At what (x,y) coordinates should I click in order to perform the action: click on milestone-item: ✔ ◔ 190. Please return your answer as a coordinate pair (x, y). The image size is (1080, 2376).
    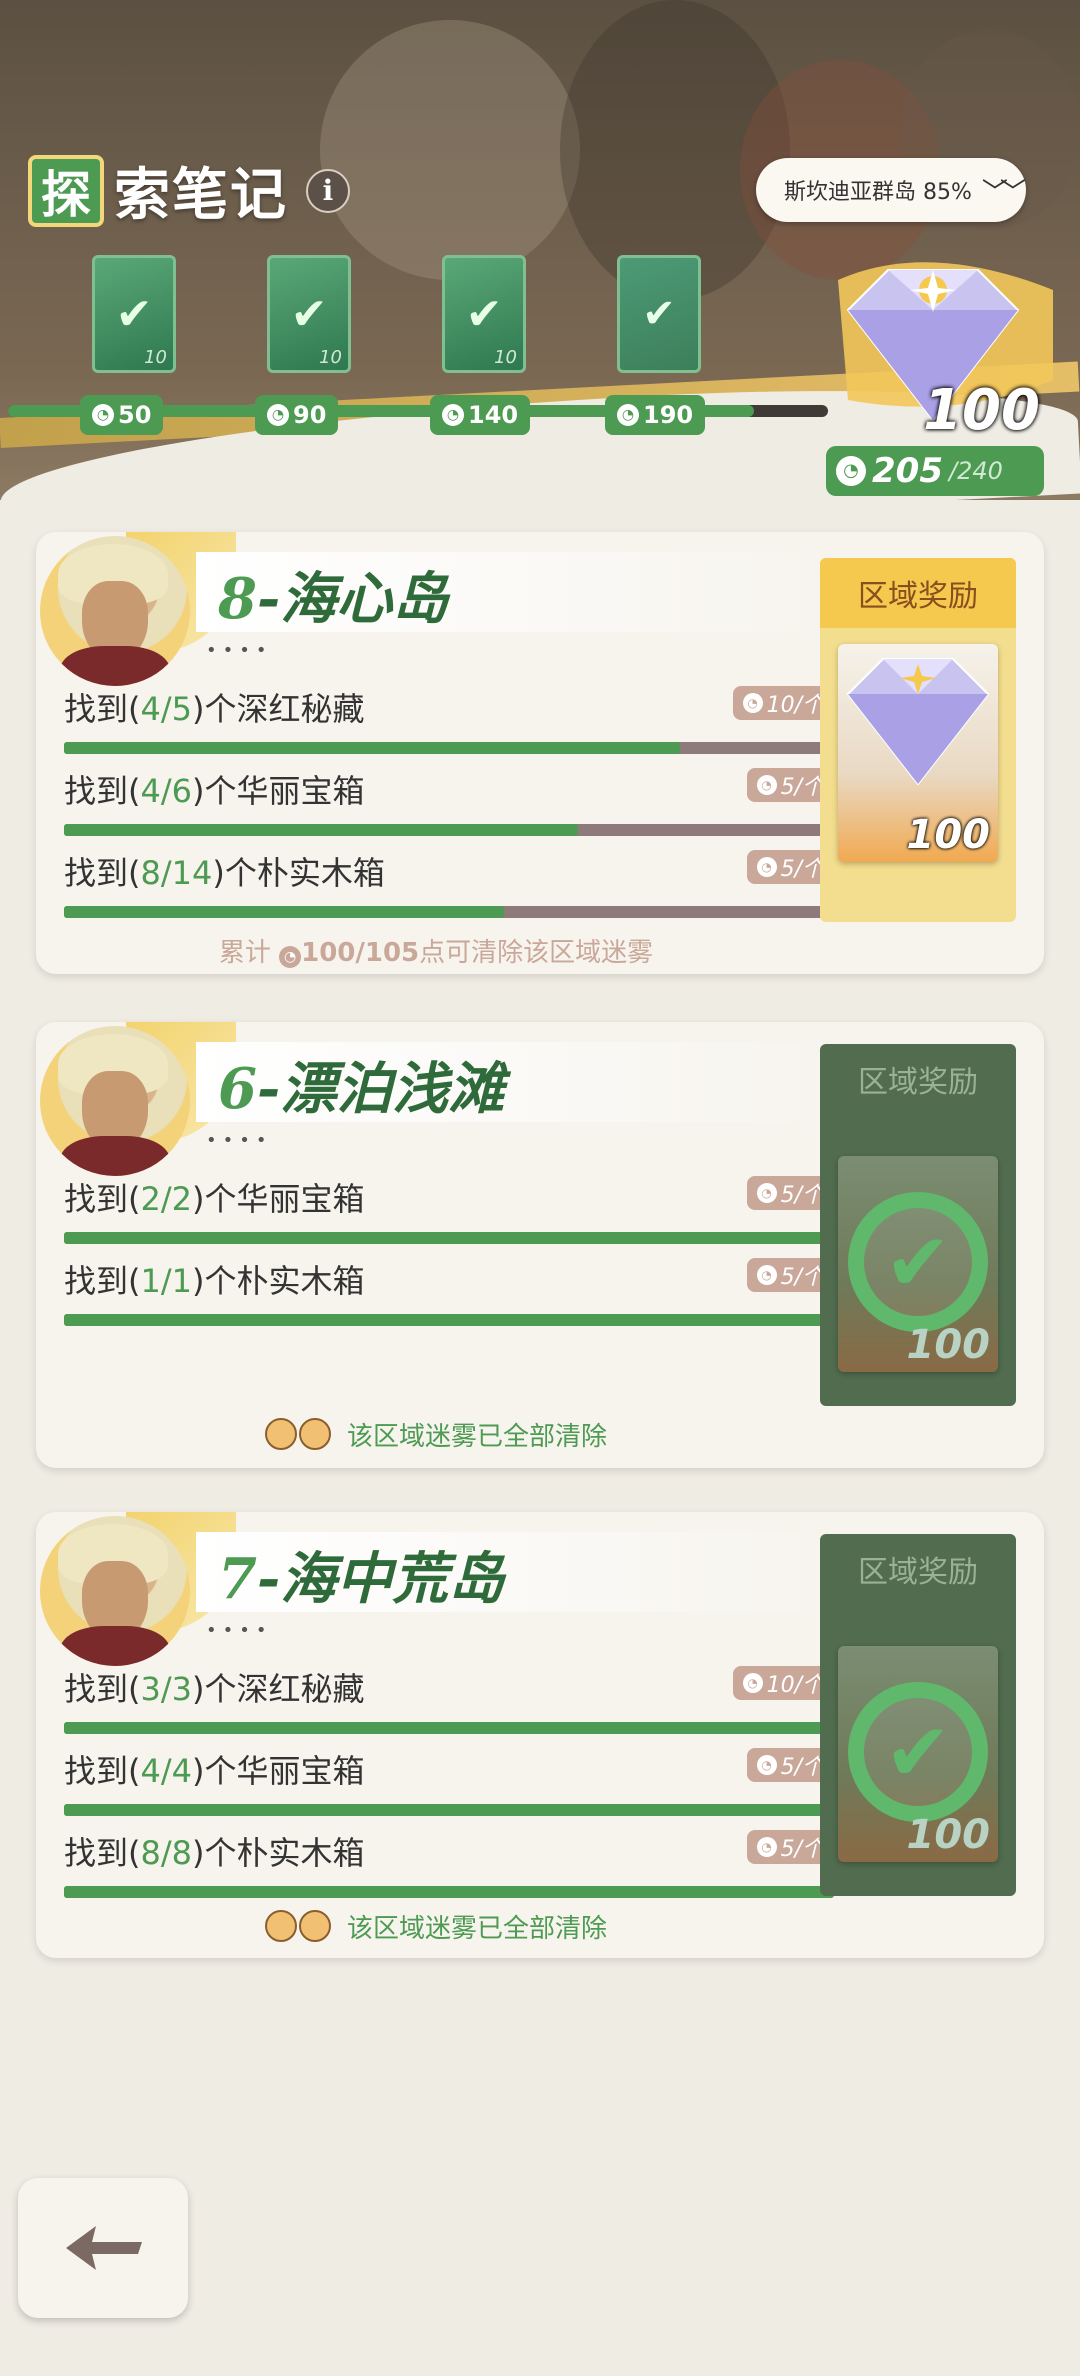
    Looking at the image, I should click on (660, 345).